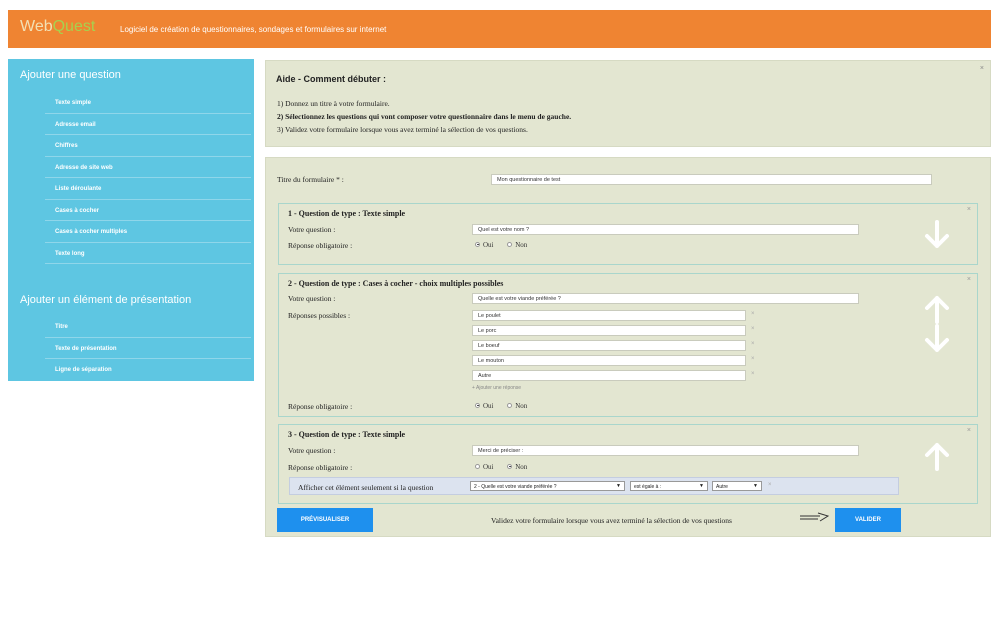 The width and height of the screenshot is (1000, 625). What do you see at coordinates (669, 486) in the screenshot?
I see `condition-operator-select: est égale à : ▼` at bounding box center [669, 486].